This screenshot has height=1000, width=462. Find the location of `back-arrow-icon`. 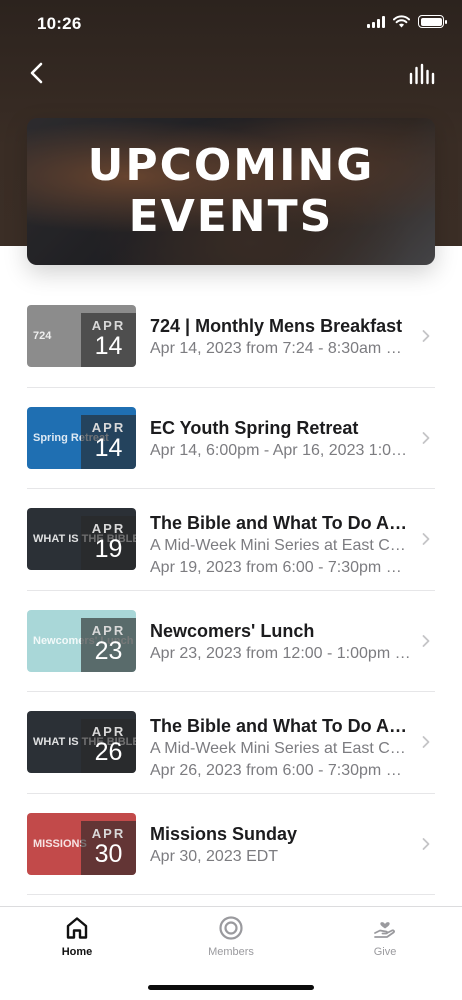

back-arrow-icon is located at coordinates (37, 73).